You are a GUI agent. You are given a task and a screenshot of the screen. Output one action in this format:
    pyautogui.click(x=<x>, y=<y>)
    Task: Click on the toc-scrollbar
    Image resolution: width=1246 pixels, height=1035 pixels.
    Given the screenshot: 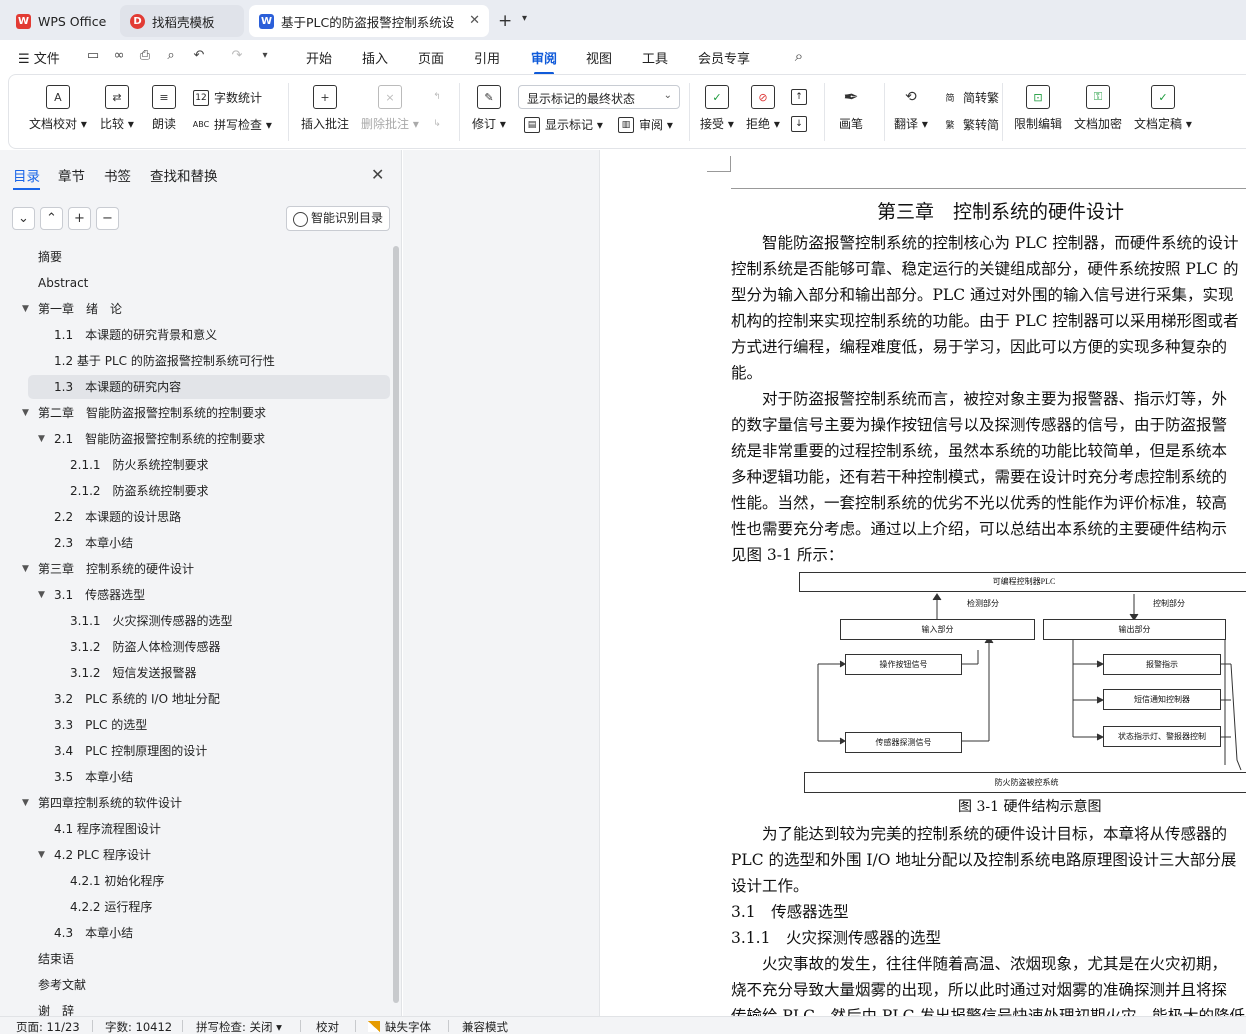 What is the action you would take?
    pyautogui.click(x=396, y=624)
    